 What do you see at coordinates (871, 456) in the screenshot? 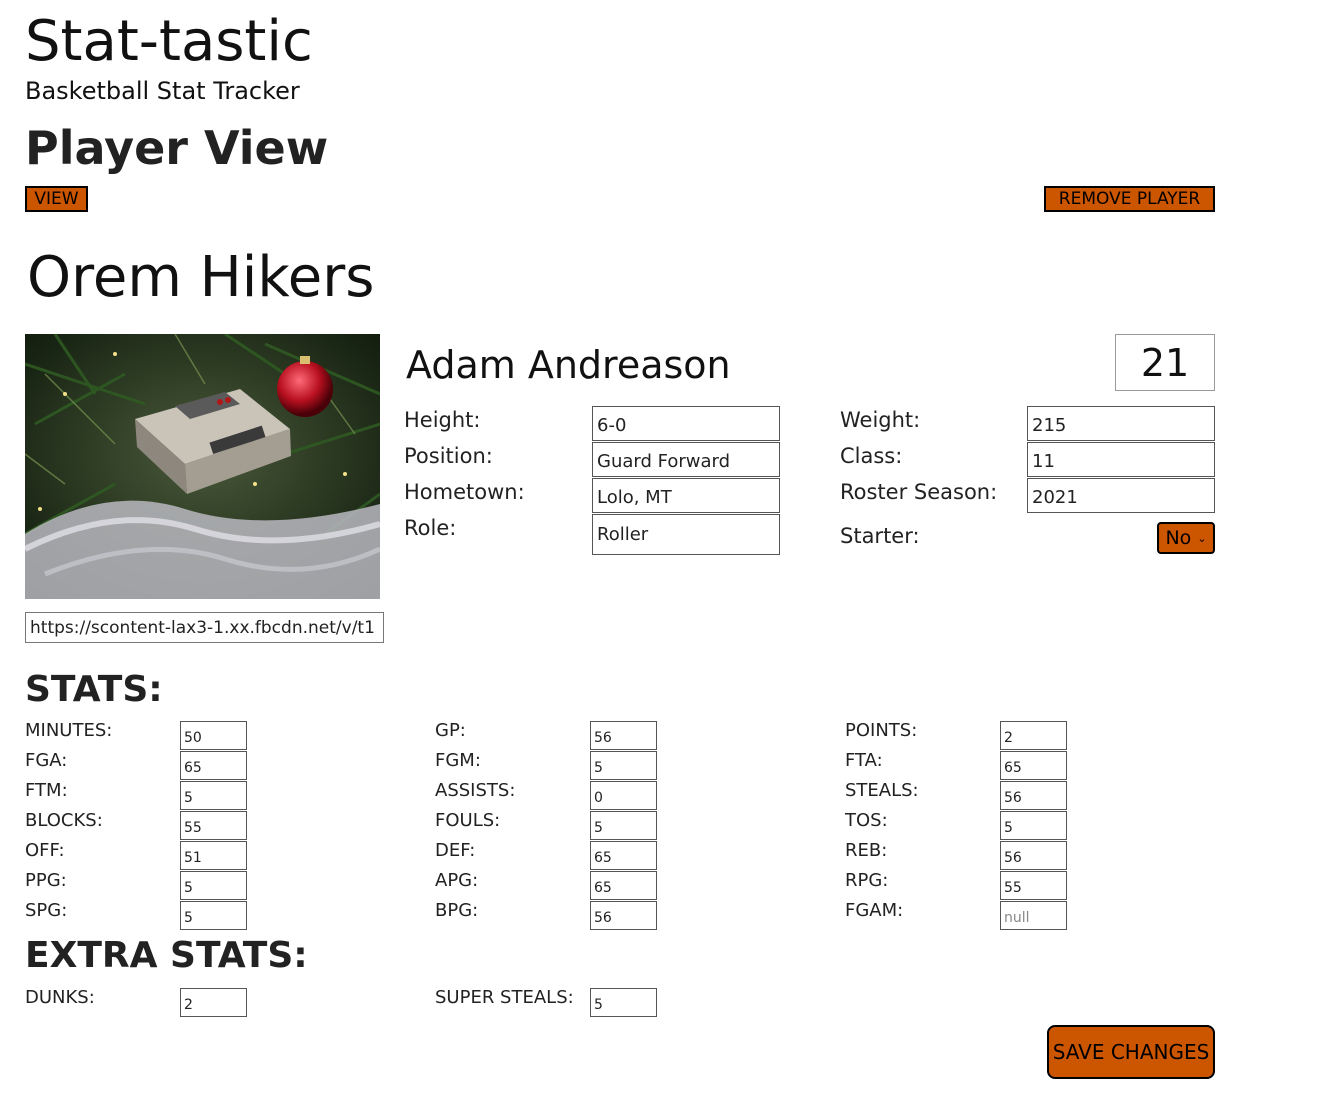
I see `class-label: Class:` at bounding box center [871, 456].